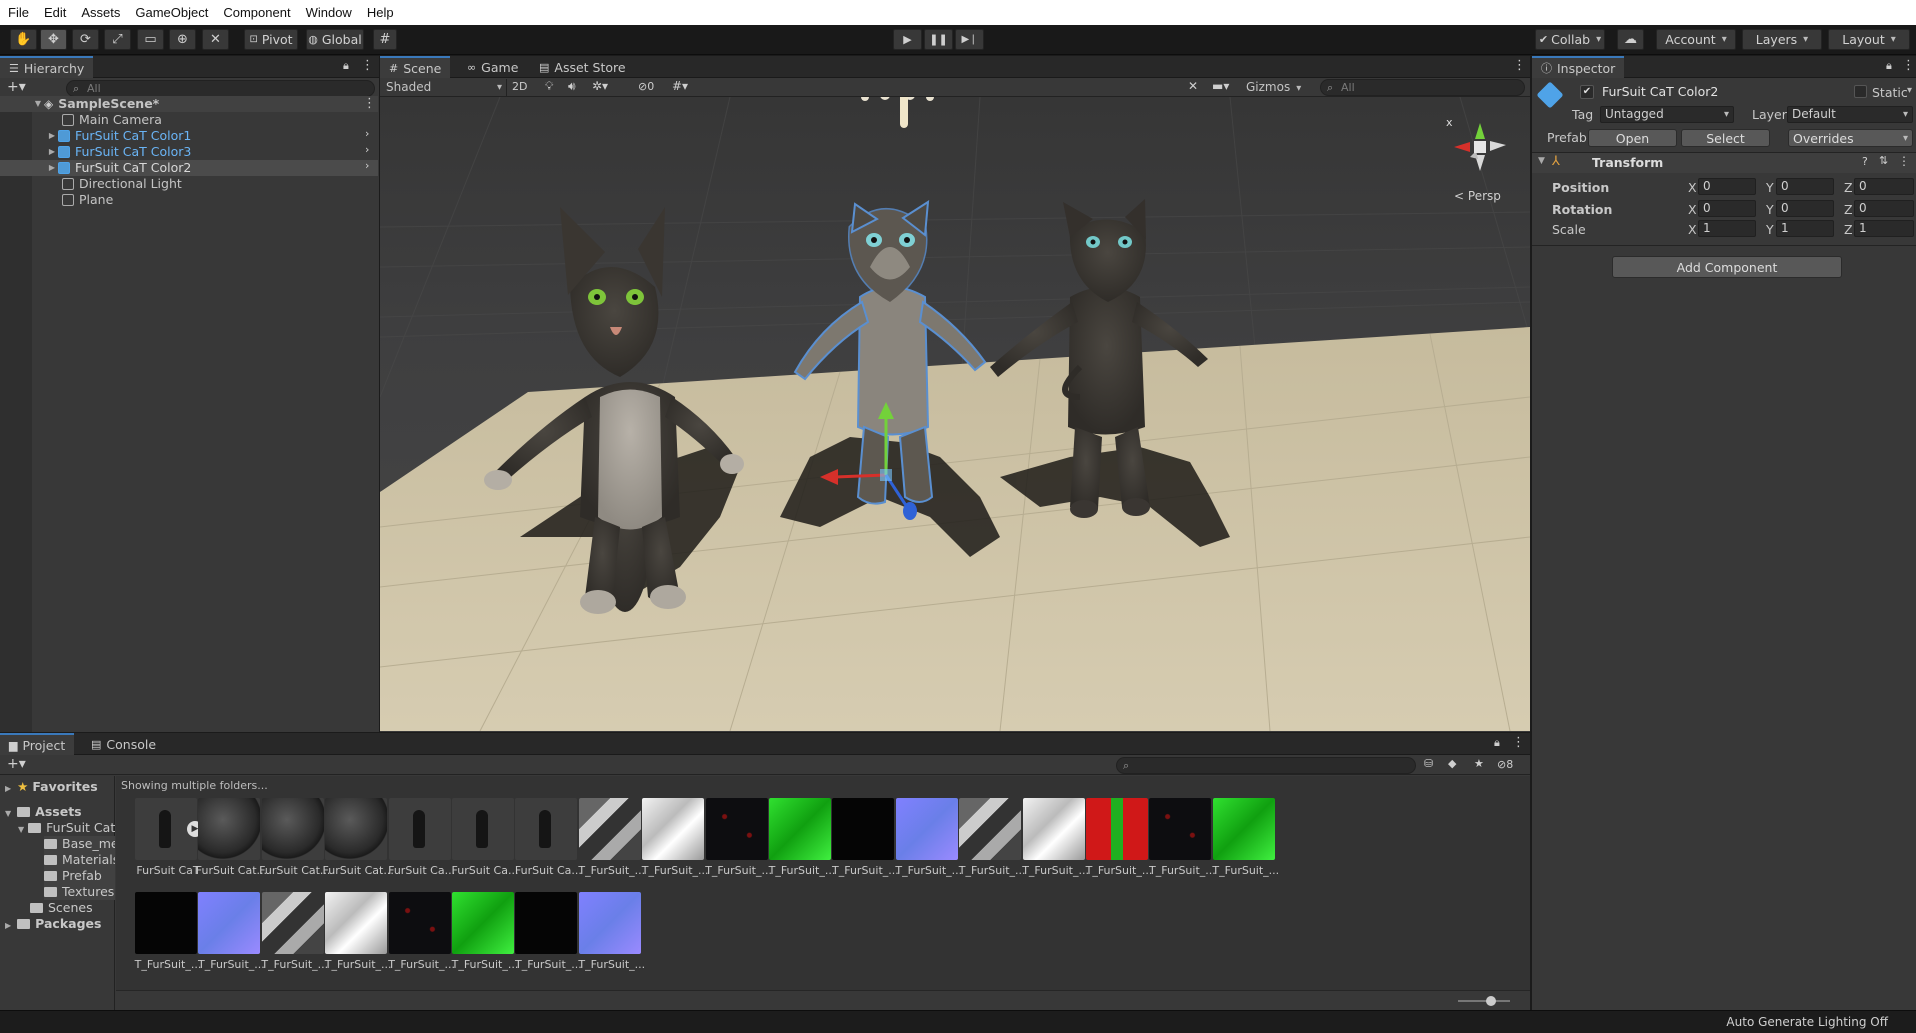 The image size is (1916, 1033). What do you see at coordinates (1805, 228) in the screenshot?
I see `scale-y-input: 1` at bounding box center [1805, 228].